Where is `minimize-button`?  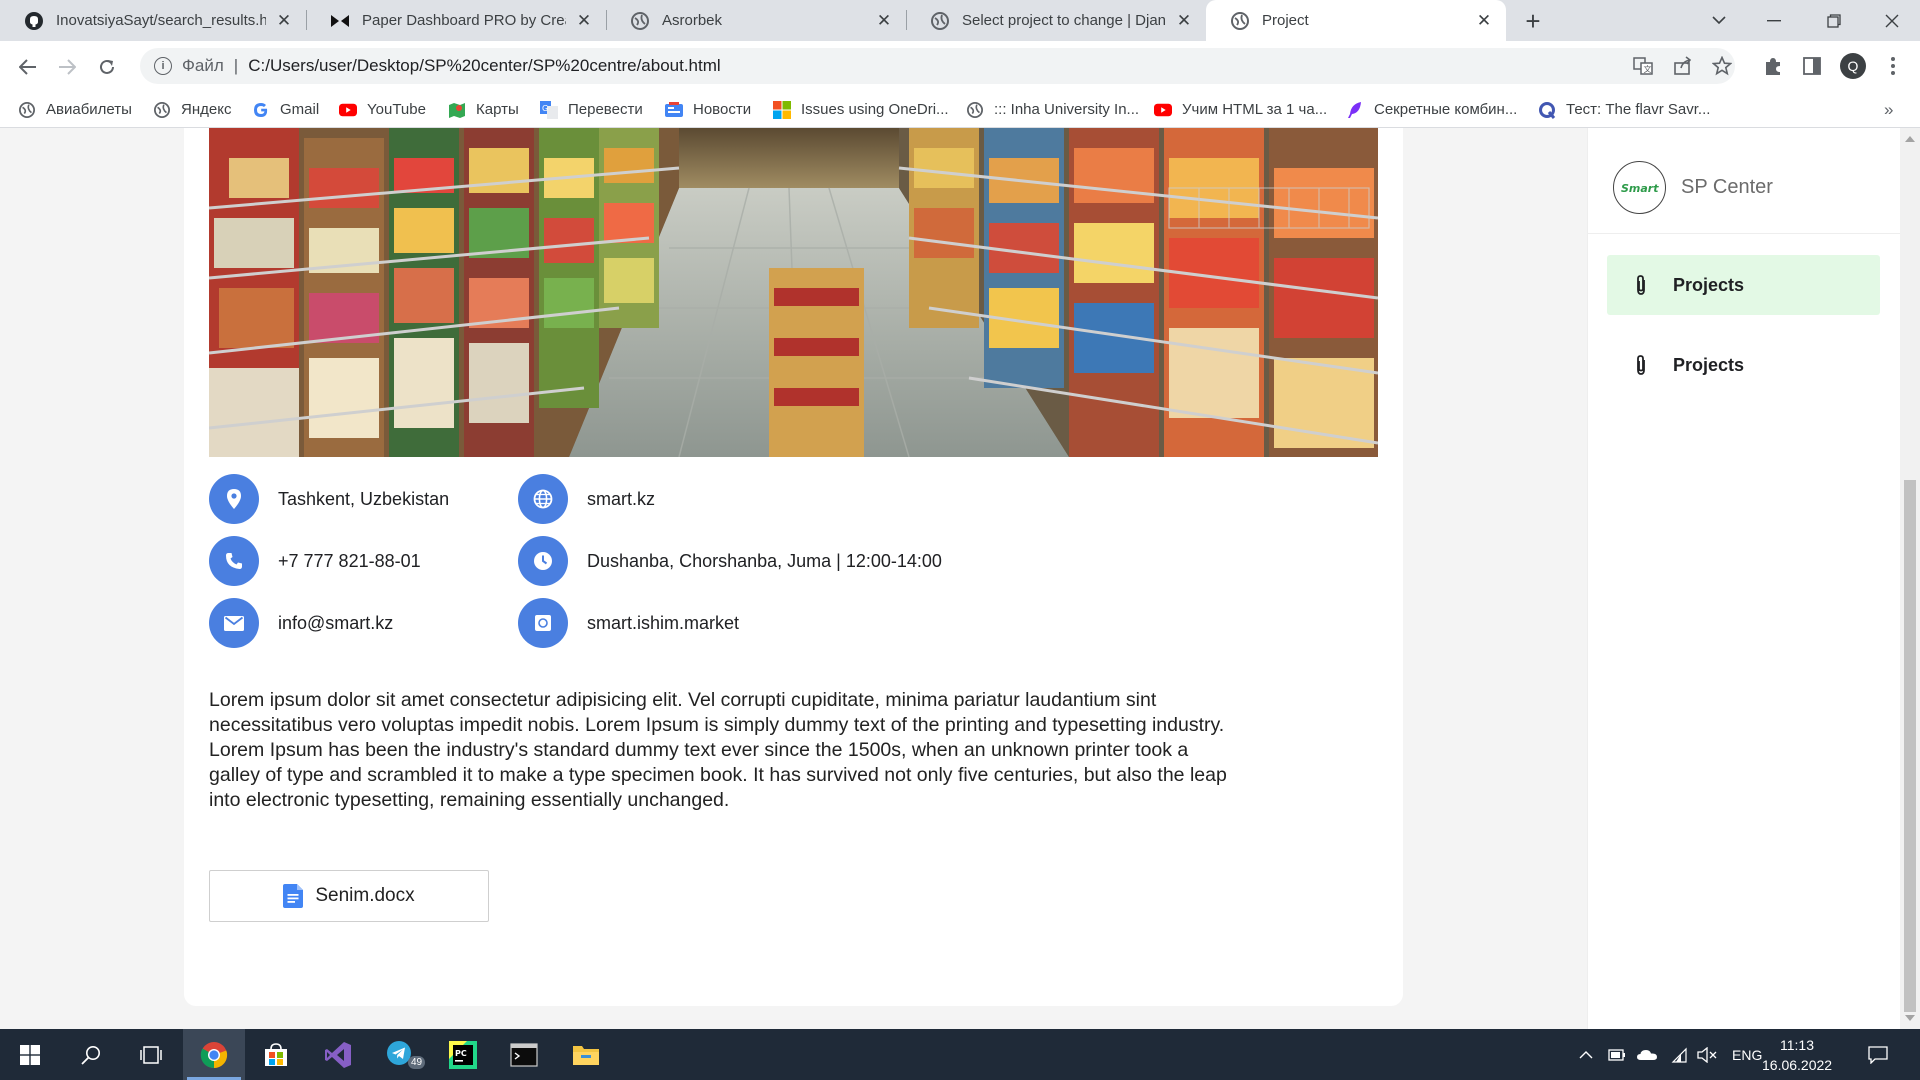
minimize-button is located at coordinates (1774, 20).